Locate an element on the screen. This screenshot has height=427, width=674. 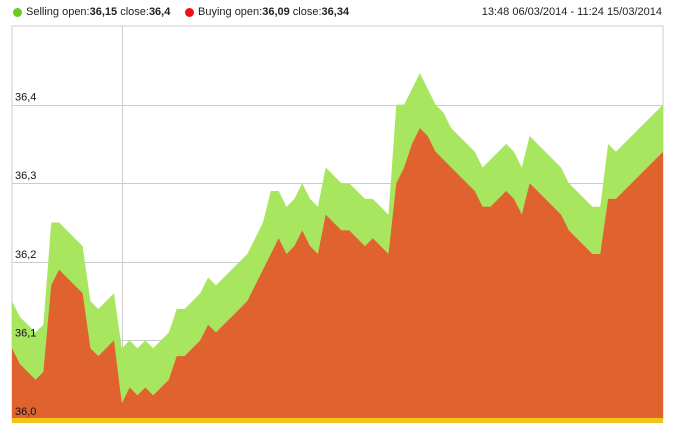
y-tick-label-2: 36,2 is located at coordinates (25, 255).